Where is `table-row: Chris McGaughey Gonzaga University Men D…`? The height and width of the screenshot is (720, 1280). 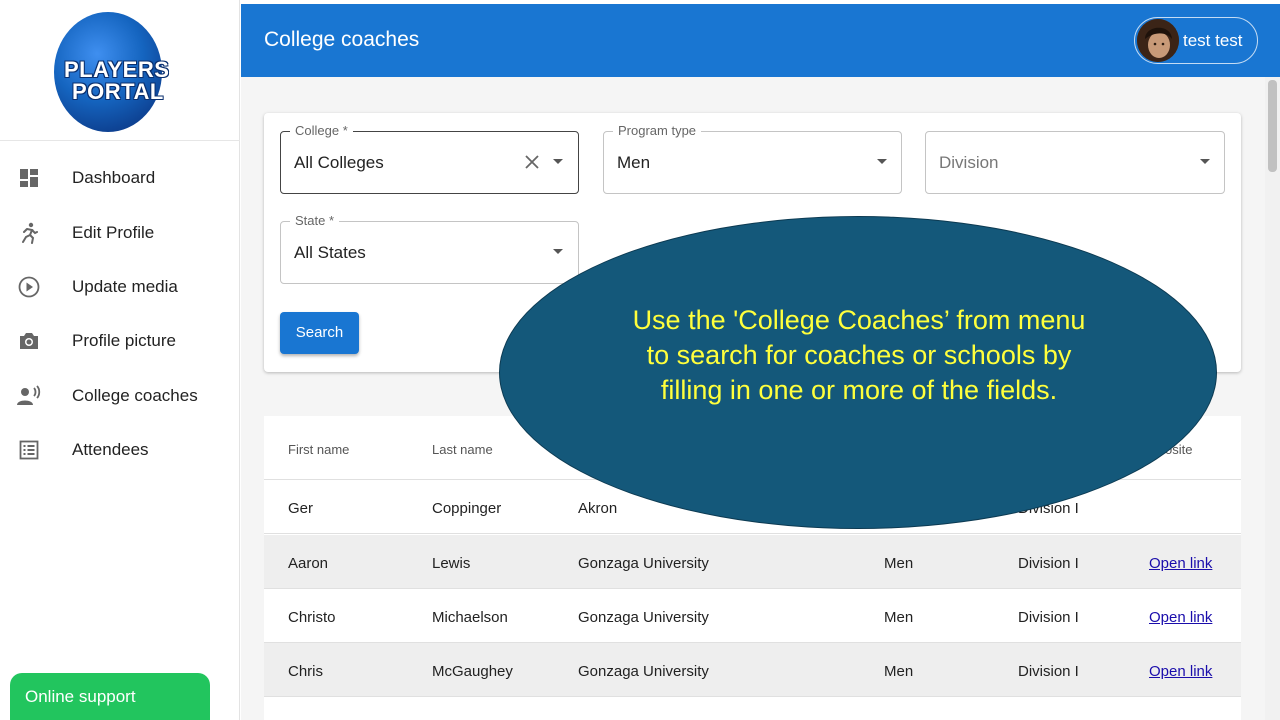 table-row: Chris McGaughey Gonzaga University Men D… is located at coordinates (752, 670).